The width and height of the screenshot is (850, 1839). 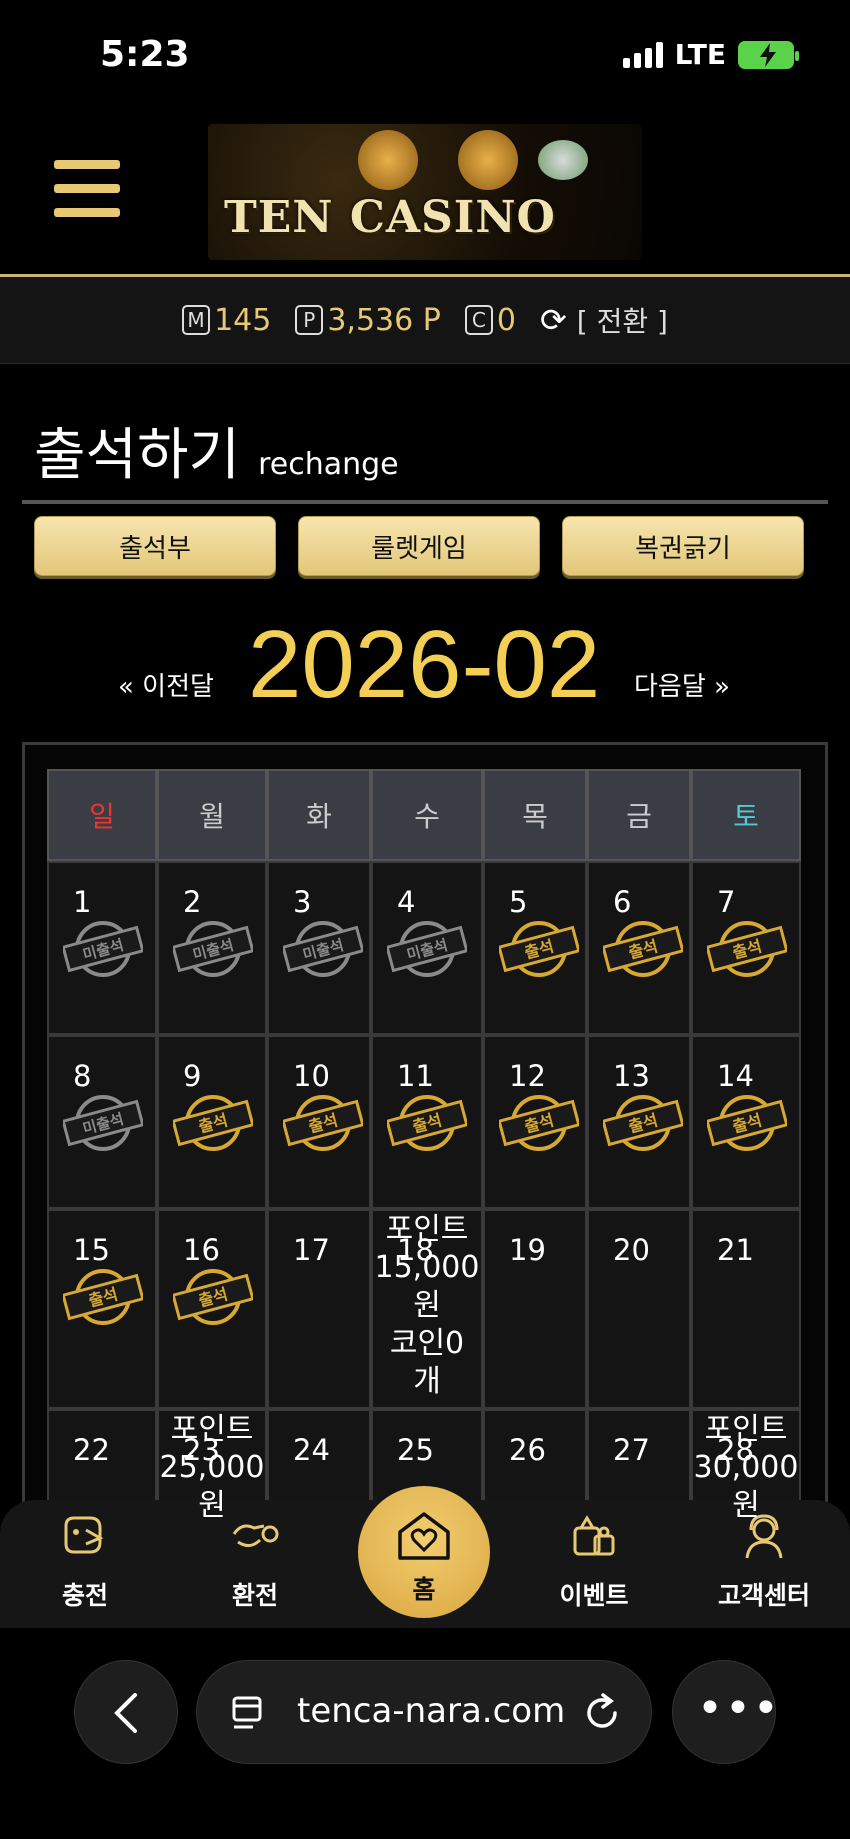 I want to click on calendar-day-18: 18 포인트 15,000 원 코인0 개, so click(x=427, y=1309).